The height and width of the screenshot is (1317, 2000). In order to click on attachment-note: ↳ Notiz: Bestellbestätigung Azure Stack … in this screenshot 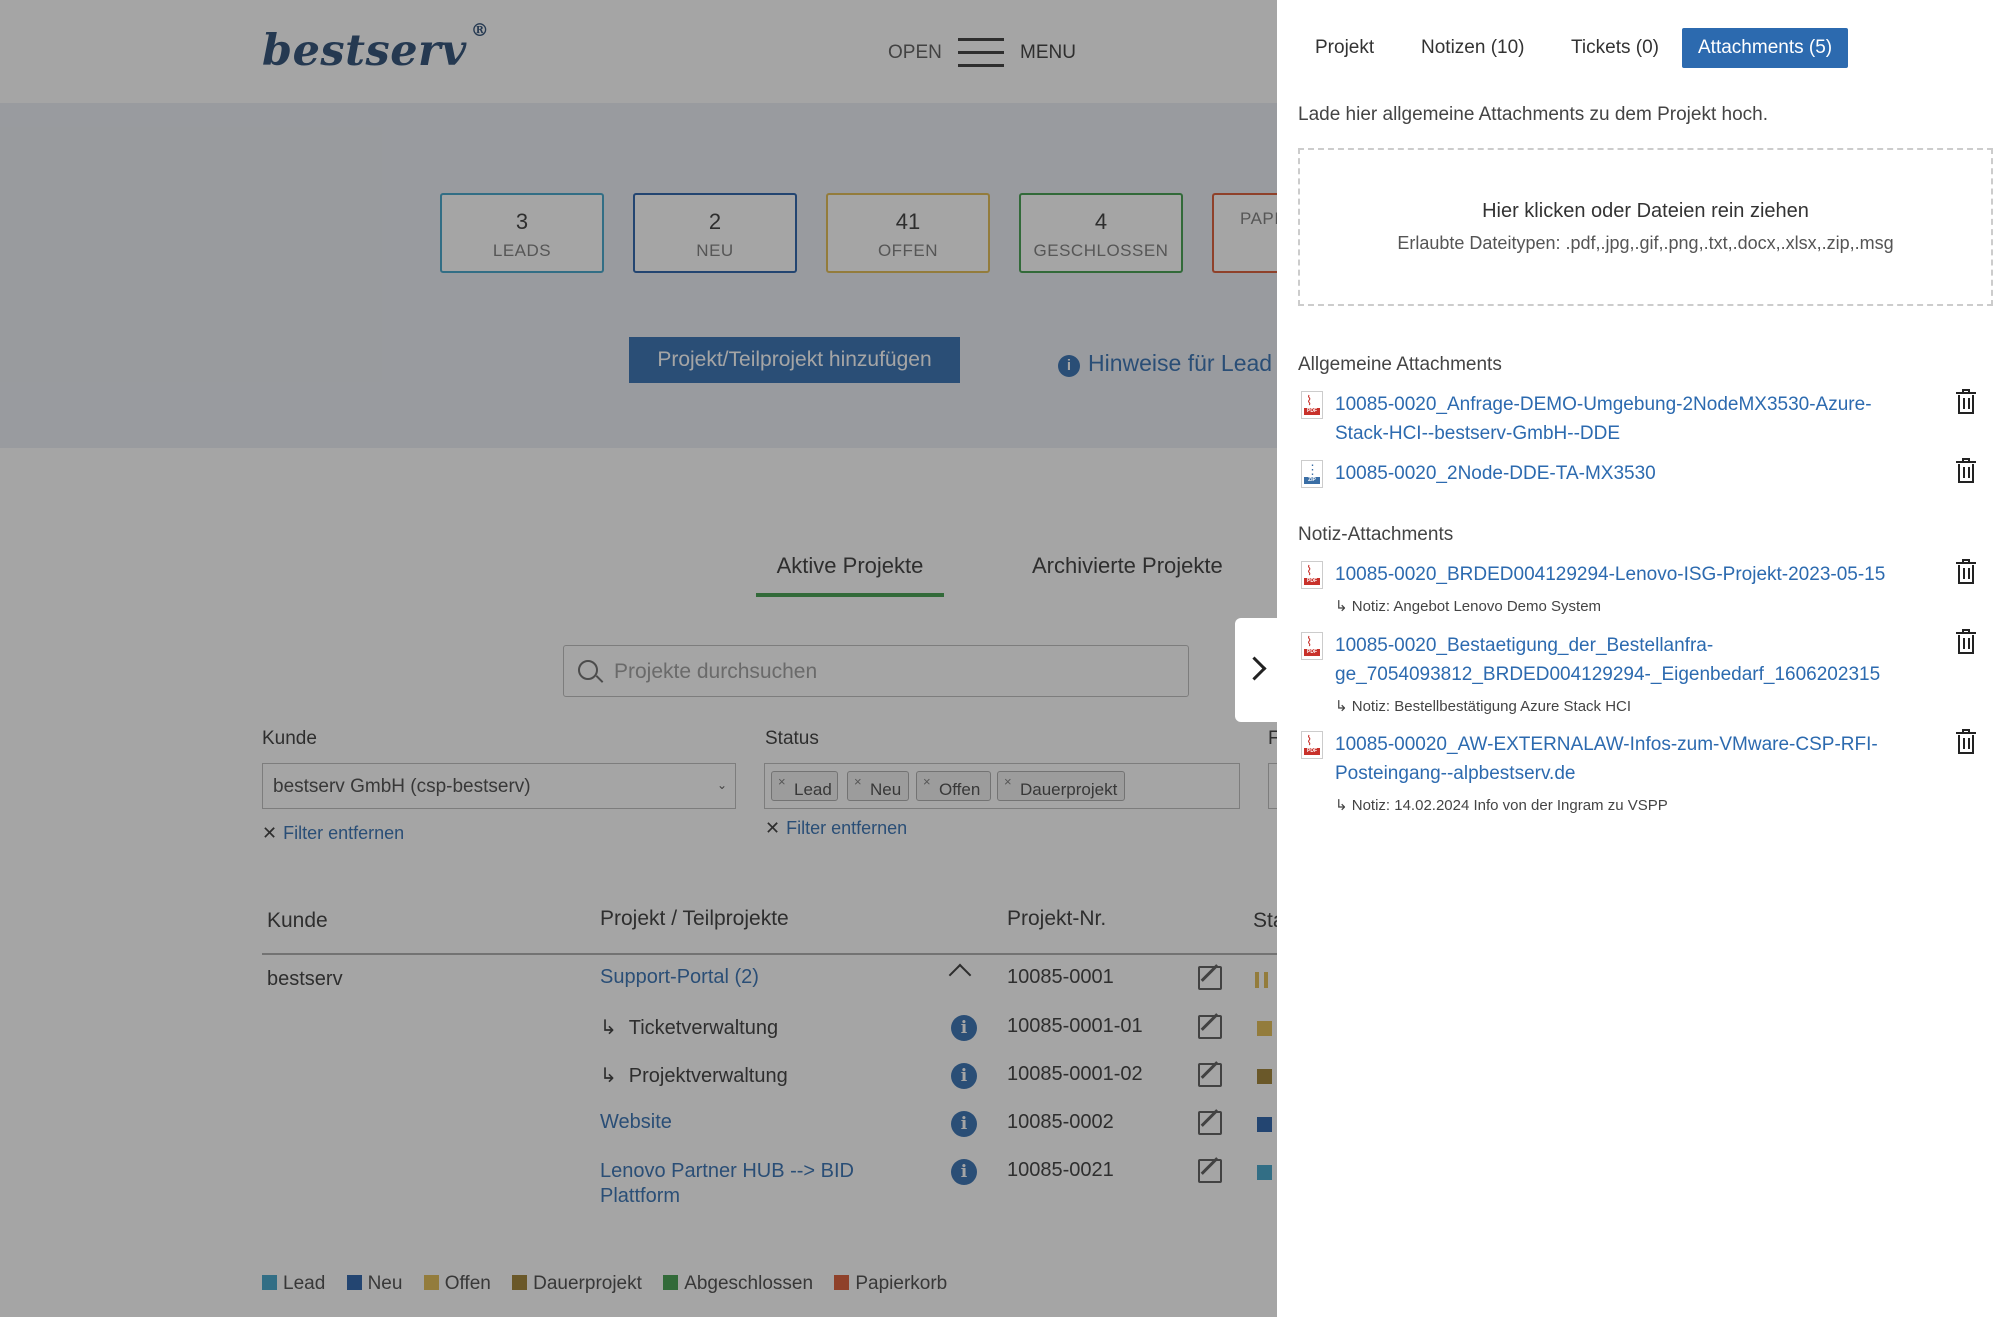, I will do `click(1483, 706)`.